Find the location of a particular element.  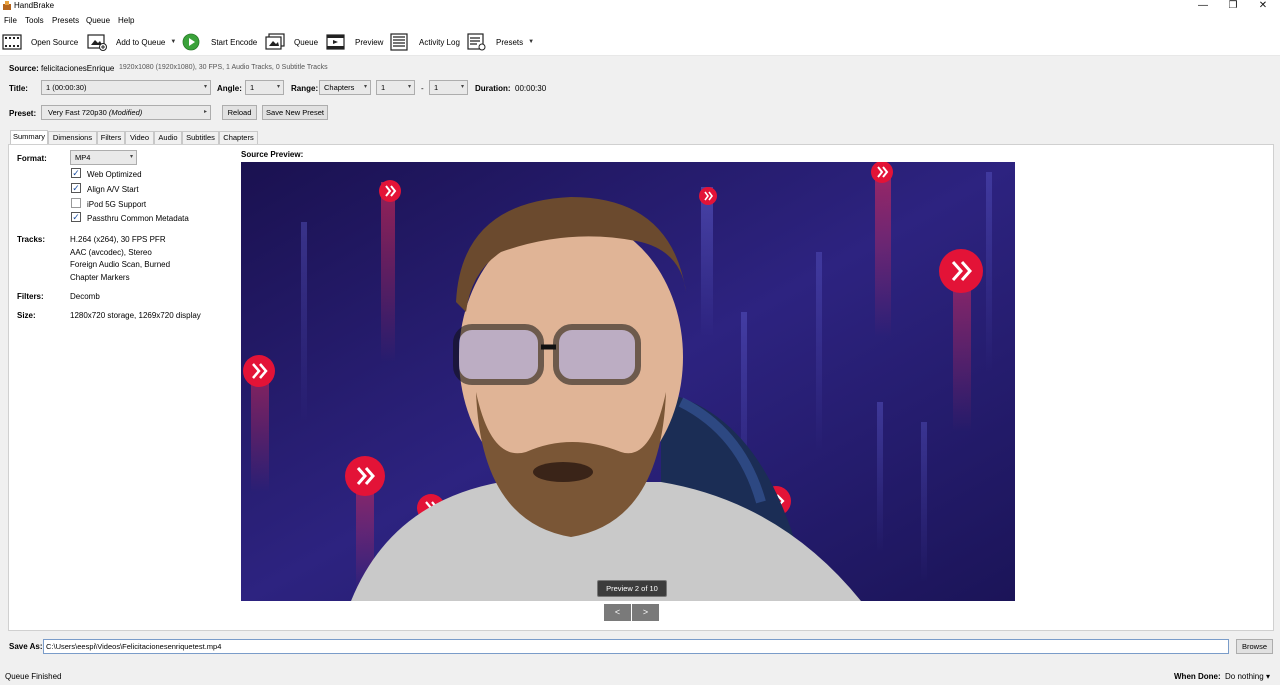

align-av-label: Align A/V Start is located at coordinates (113, 189).